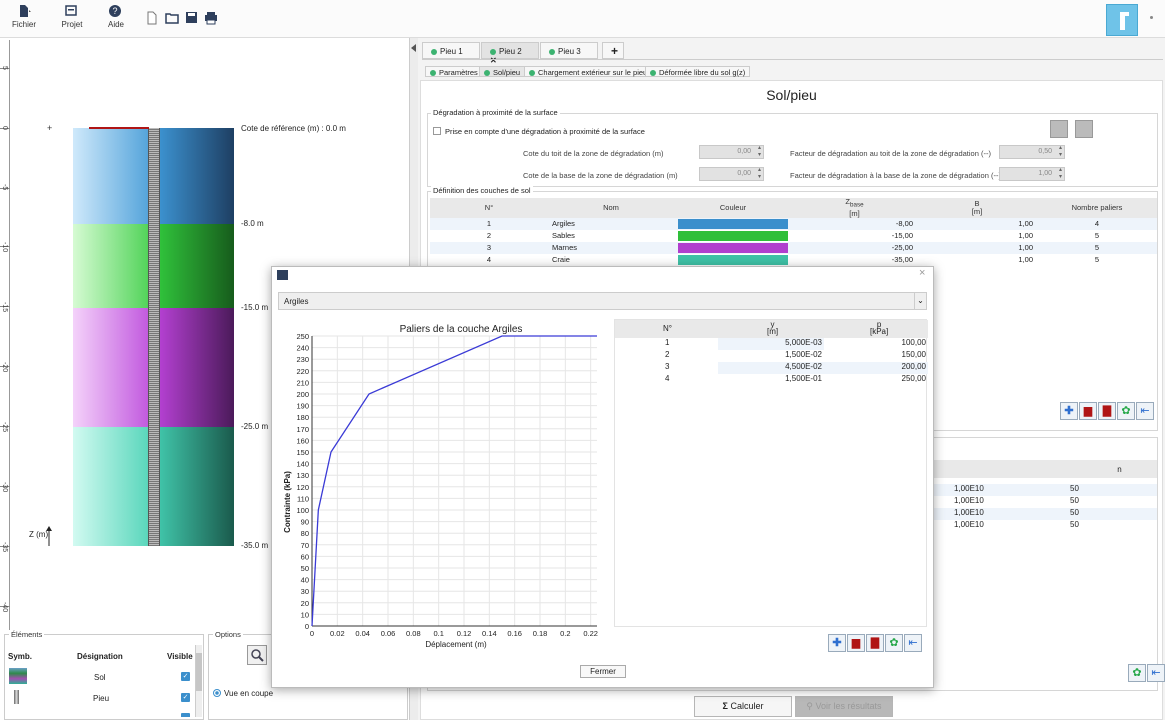 This screenshot has height=720, width=1165. Describe the element at coordinates (913, 643) in the screenshot. I see `export-paliers-button: ⇤` at that location.